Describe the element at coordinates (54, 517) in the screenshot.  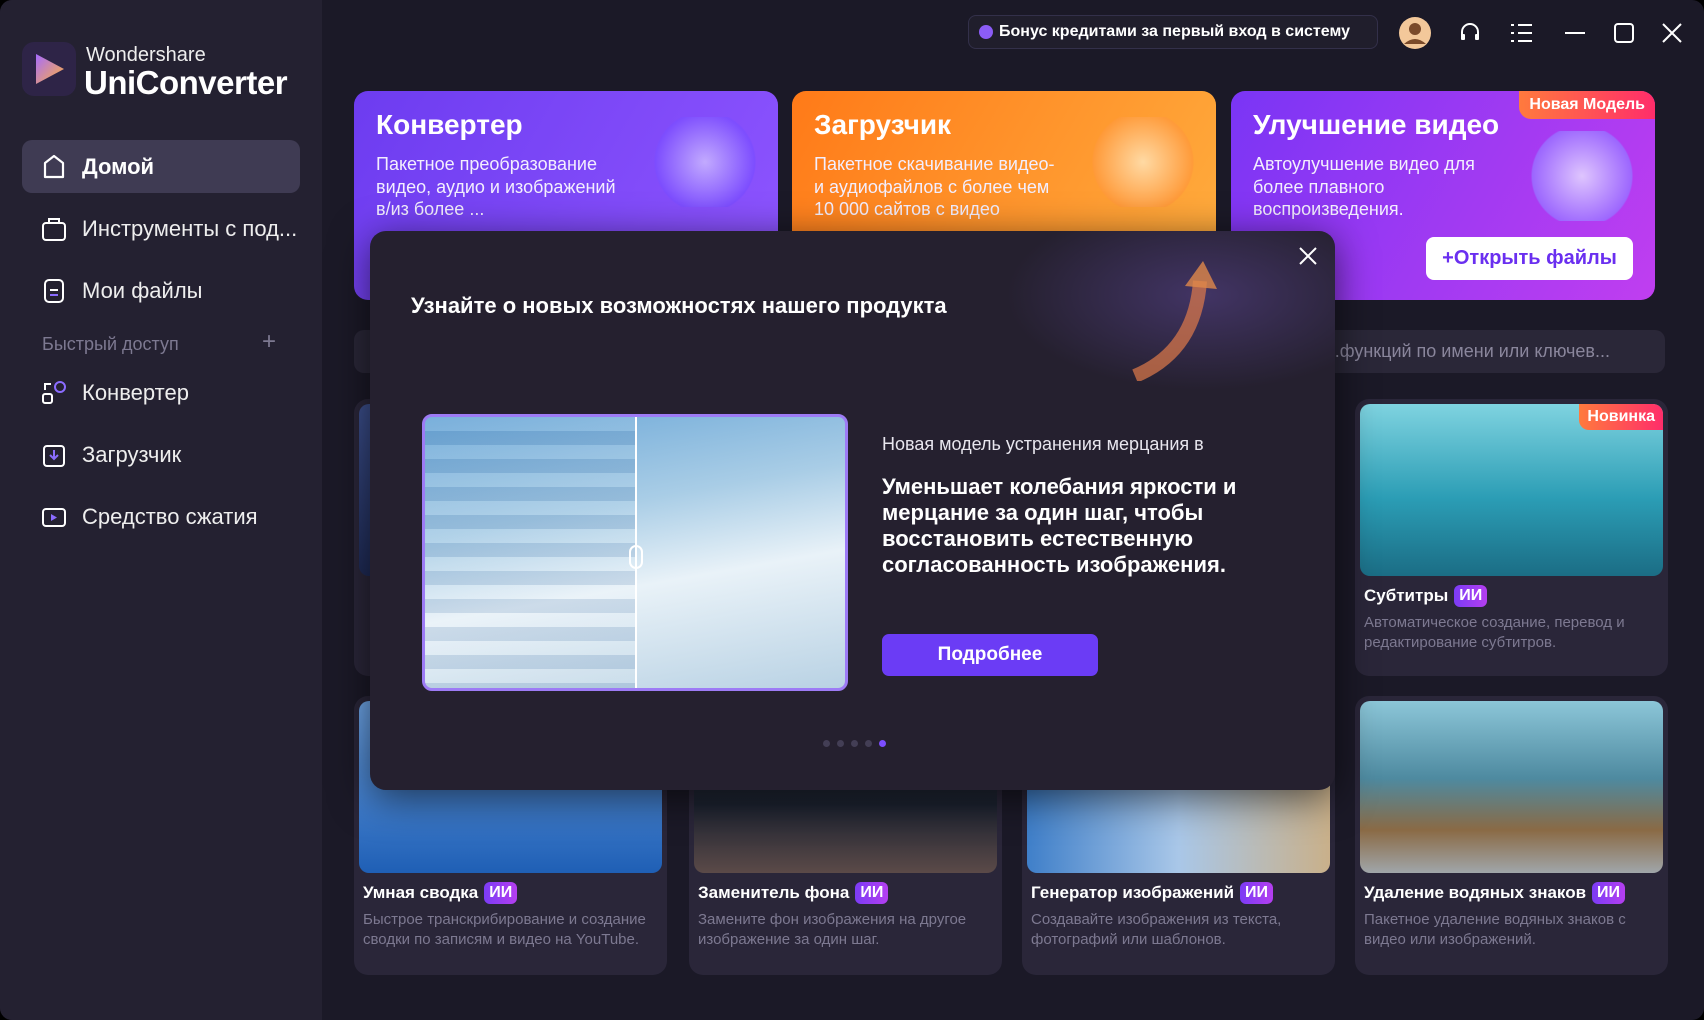
I see `compress-icon` at that location.